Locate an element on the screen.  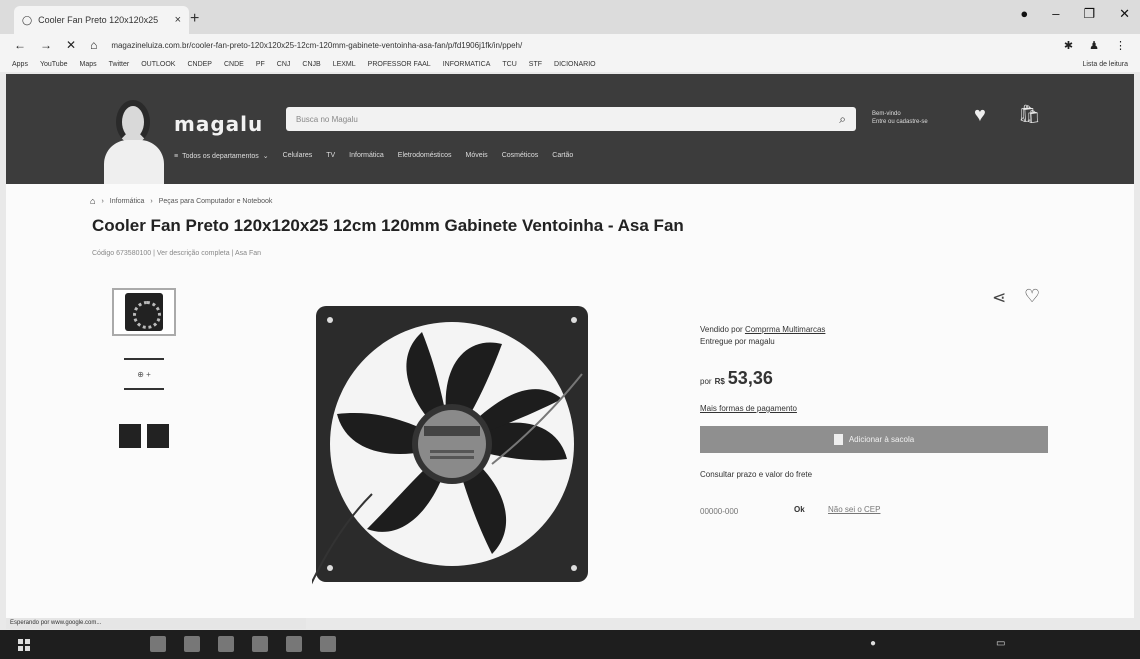
new-tab-button: + is located at coordinates (194, 19).